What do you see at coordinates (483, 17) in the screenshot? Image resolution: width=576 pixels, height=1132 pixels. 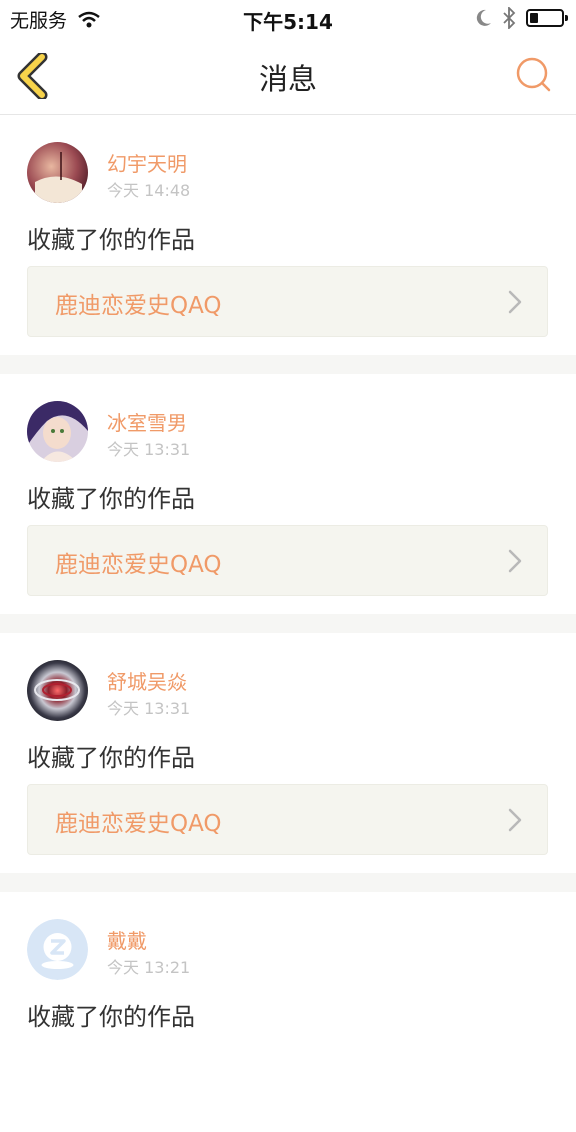 I see `moon-icon` at bounding box center [483, 17].